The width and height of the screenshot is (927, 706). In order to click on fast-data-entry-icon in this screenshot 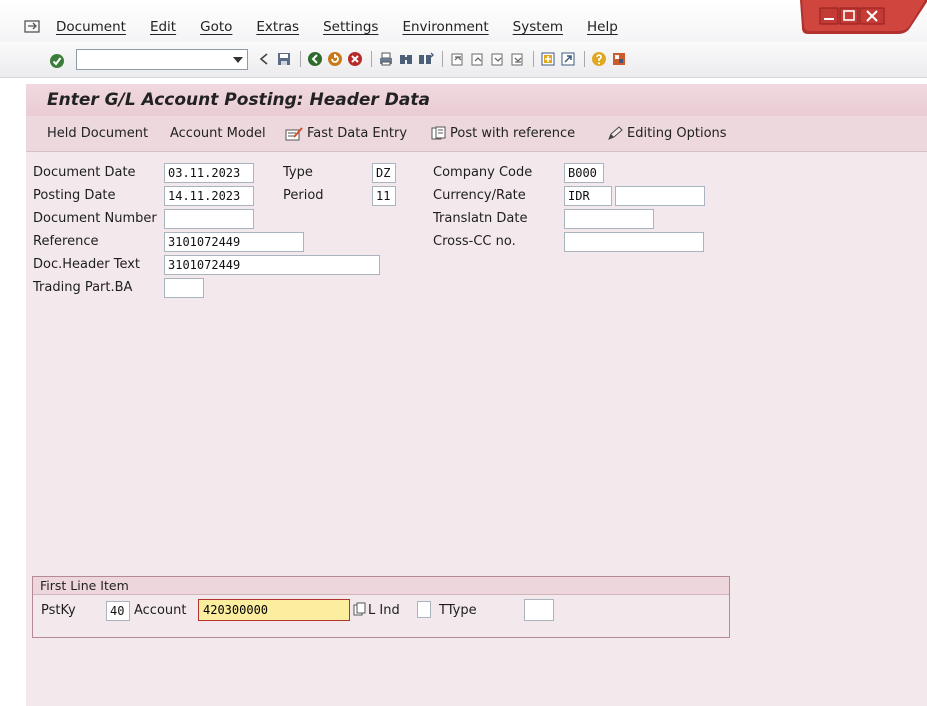, I will do `click(294, 134)`.